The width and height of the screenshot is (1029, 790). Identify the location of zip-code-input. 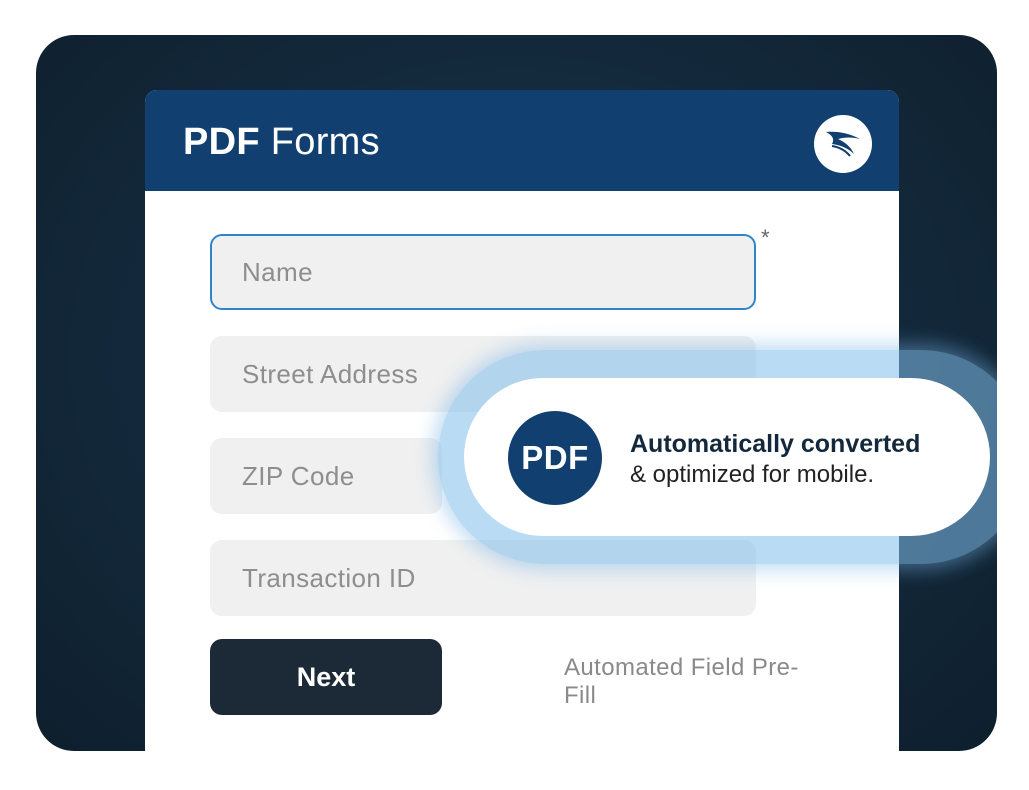
(326, 476).